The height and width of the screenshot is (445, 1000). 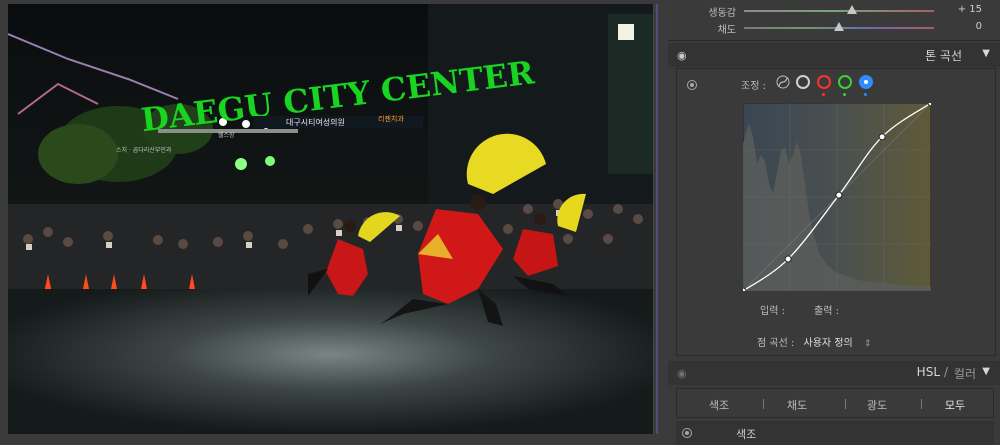 I want to click on vibrance-track, so click(x=839, y=11).